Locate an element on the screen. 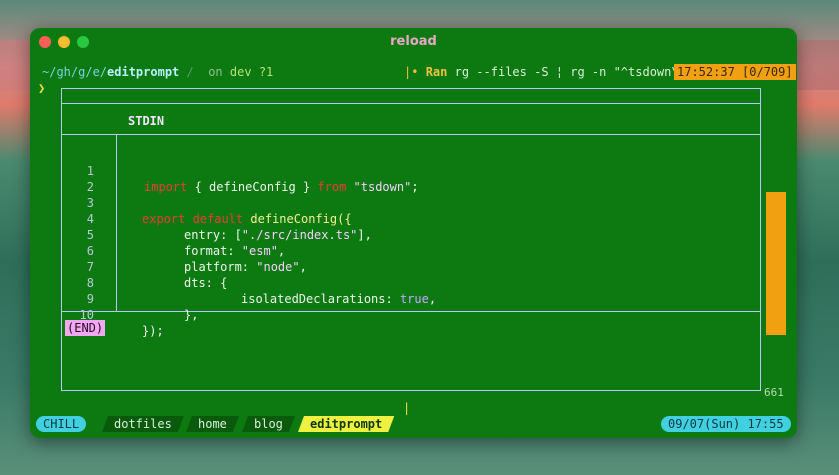  code-line: 1 import { defineConfig } from "tsdown"; is located at coordinates (411, 170).